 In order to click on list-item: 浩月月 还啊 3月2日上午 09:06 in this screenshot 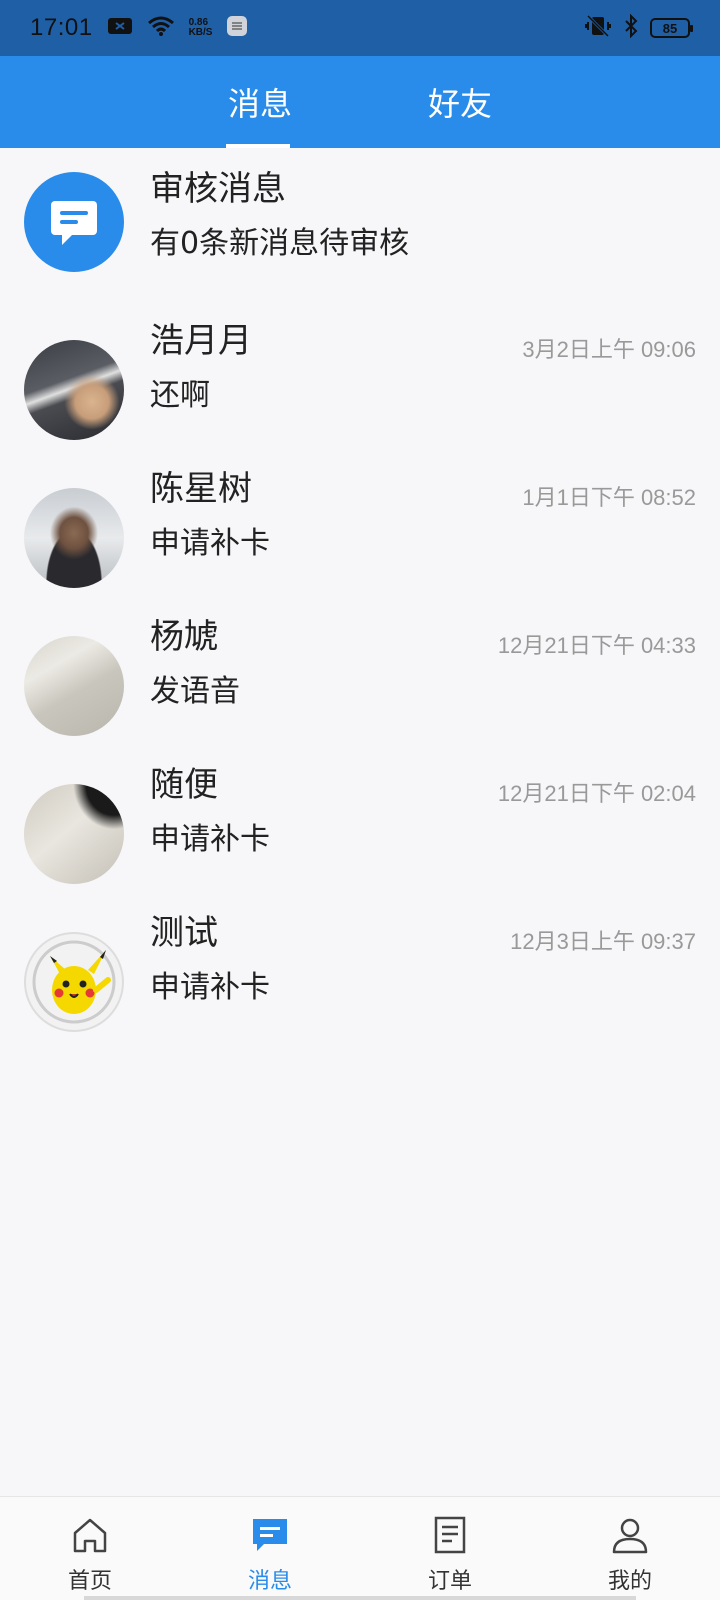, I will do `click(360, 390)`.